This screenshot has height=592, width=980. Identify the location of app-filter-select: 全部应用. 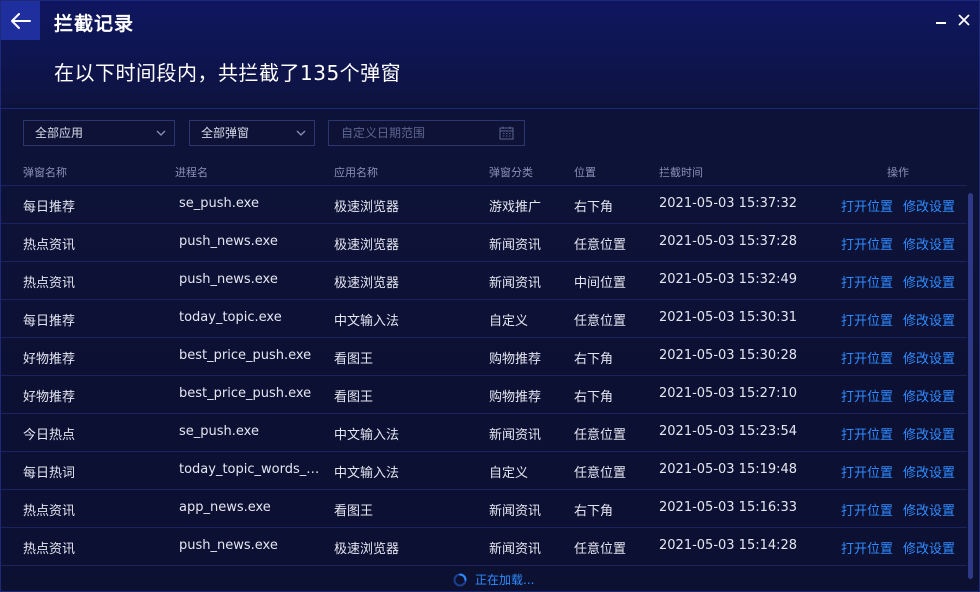
(99, 133).